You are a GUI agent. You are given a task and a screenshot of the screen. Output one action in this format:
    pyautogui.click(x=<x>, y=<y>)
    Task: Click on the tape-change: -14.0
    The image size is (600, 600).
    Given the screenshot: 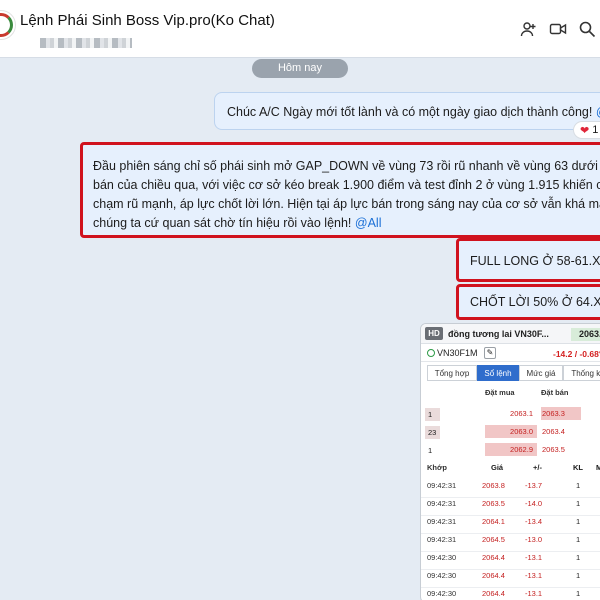 What is the action you would take?
    pyautogui.click(x=534, y=503)
    